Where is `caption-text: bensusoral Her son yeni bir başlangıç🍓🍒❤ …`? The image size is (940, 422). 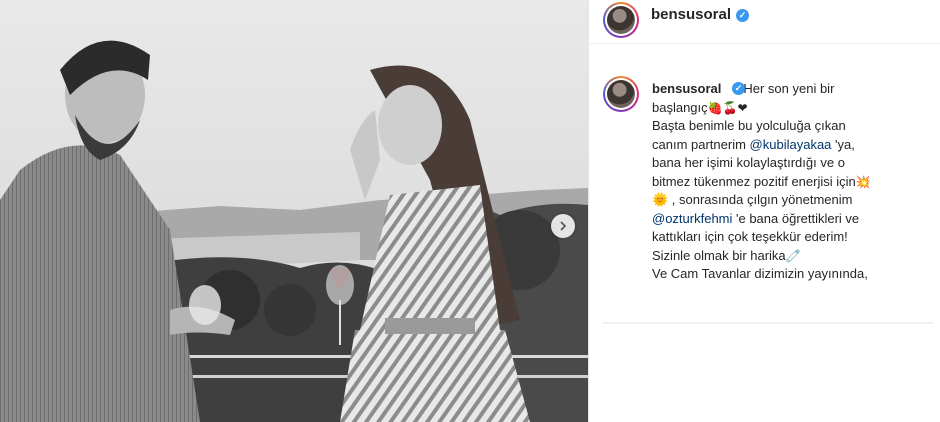 caption-text: bensusoral Her son yeni bir başlangıç🍓🍒❤ … is located at coordinates (794, 182).